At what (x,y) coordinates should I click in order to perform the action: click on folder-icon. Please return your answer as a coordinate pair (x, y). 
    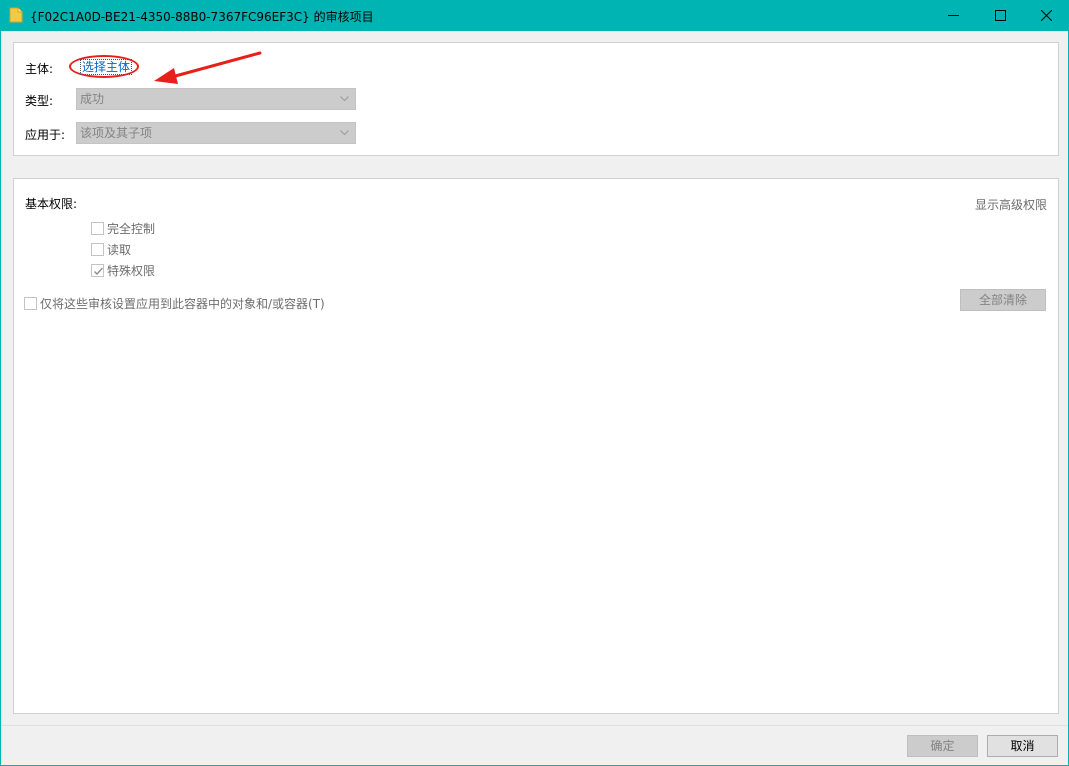
    Looking at the image, I should click on (16, 15).